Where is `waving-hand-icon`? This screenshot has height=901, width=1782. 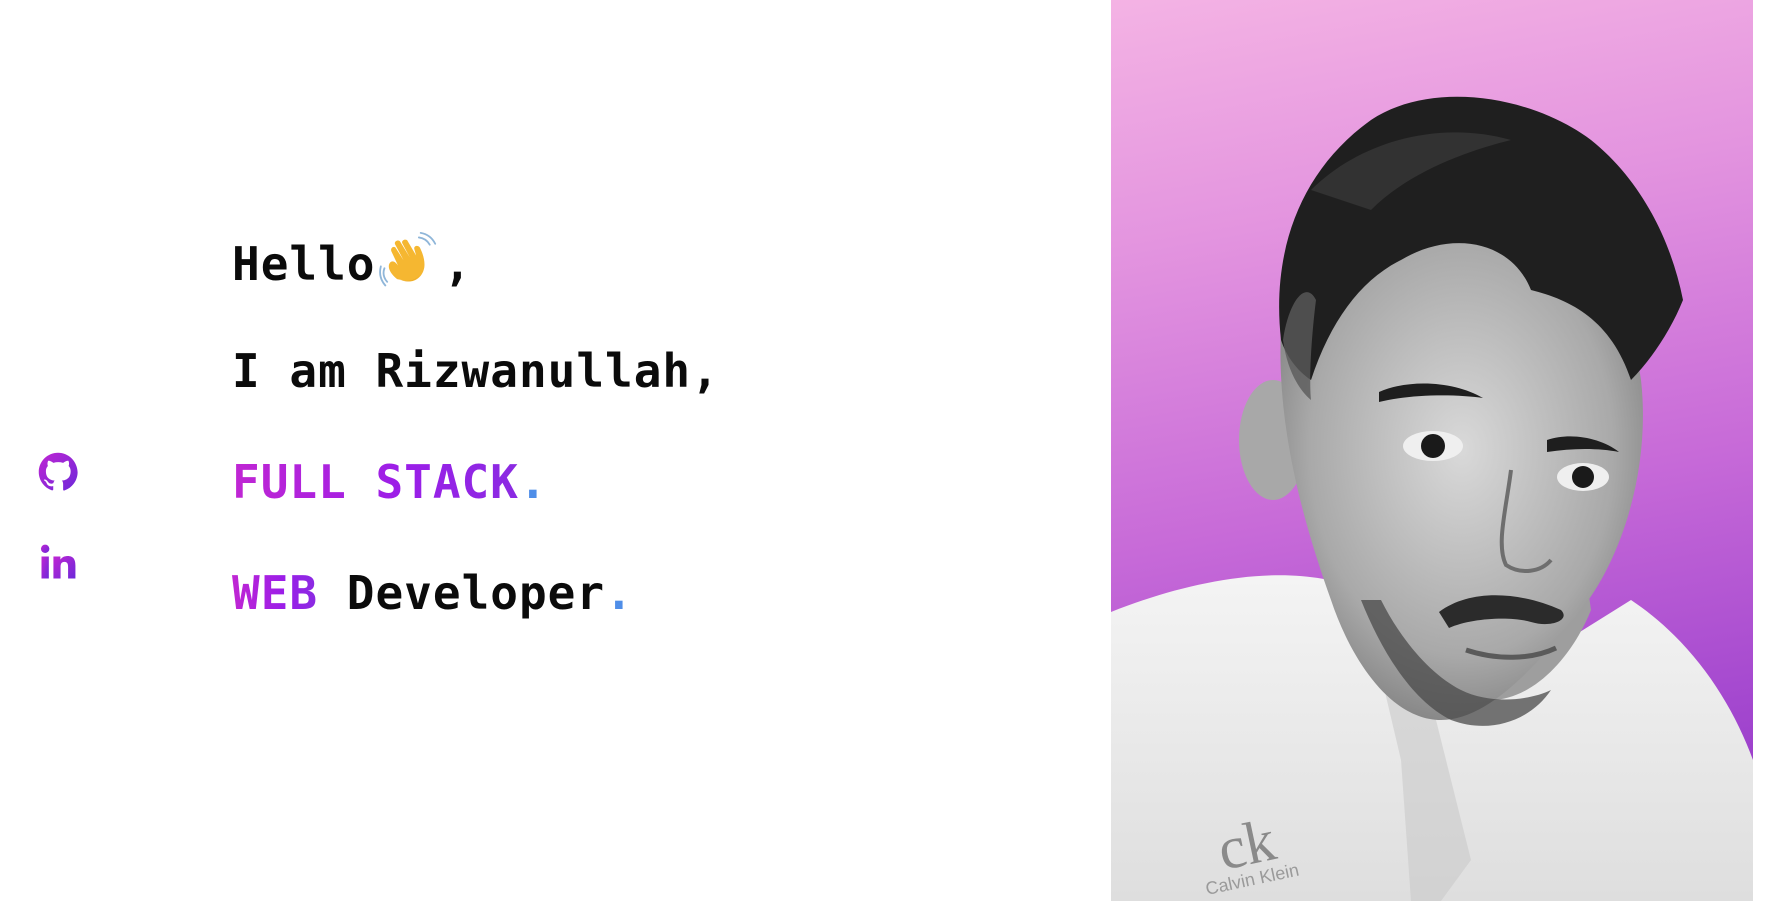
waving-hand-icon is located at coordinates (408, 261).